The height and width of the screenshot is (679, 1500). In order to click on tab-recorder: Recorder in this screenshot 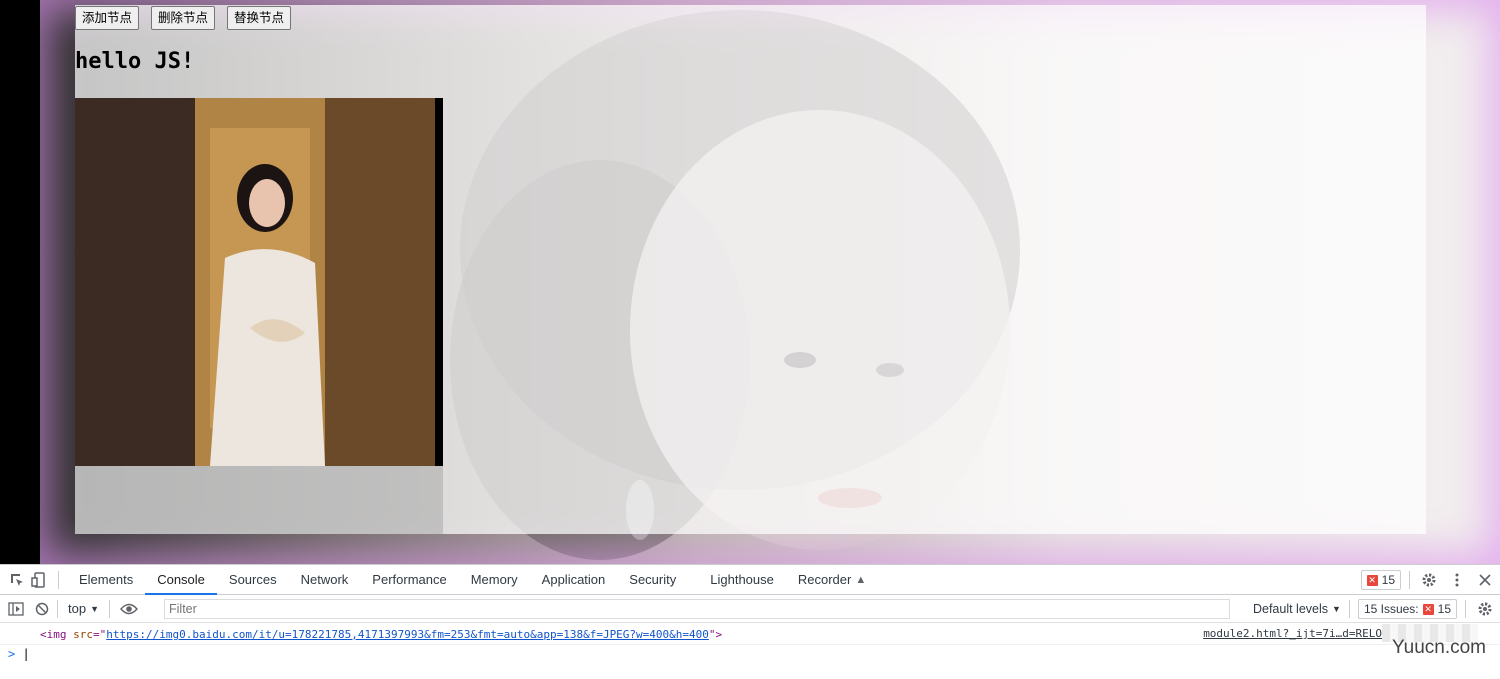, I will do `click(820, 580)`.